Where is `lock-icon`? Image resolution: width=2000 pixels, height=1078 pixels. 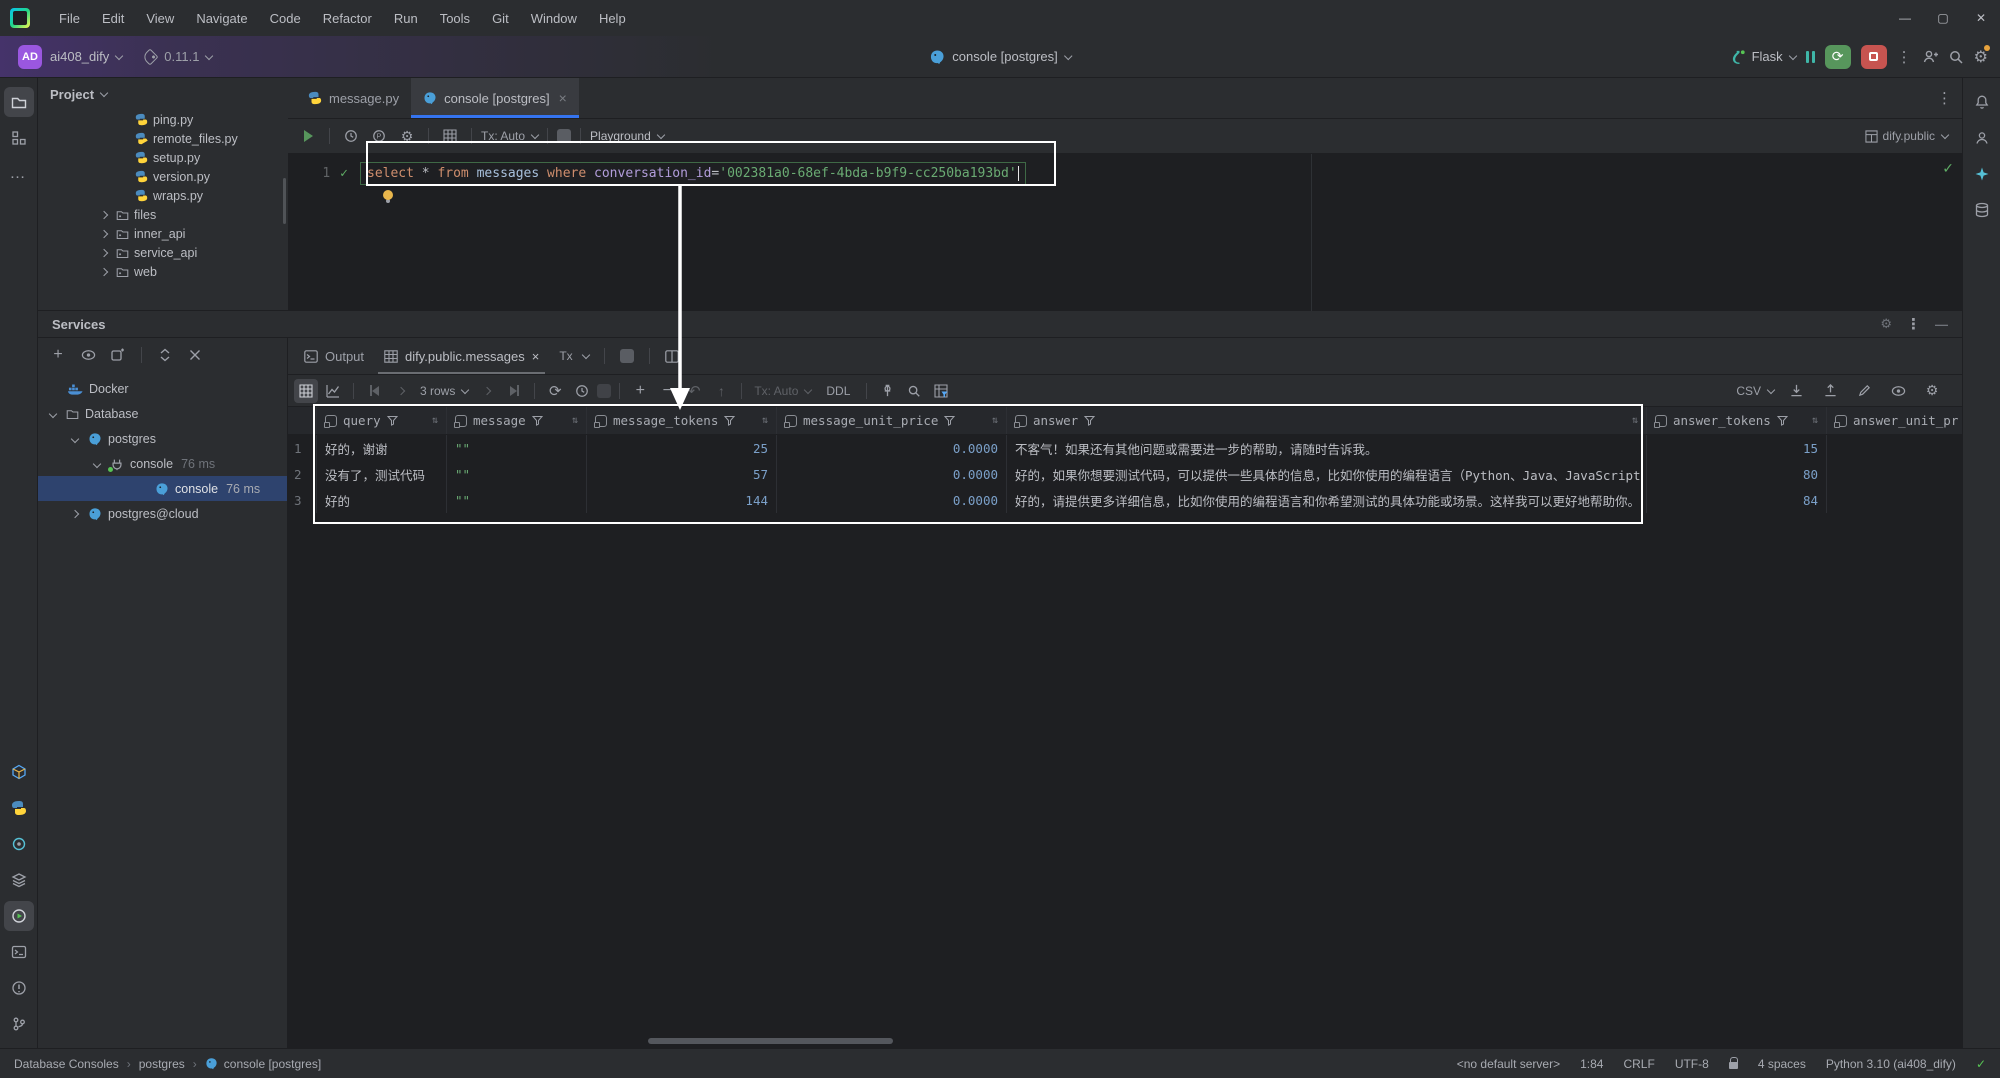 lock-icon is located at coordinates (1733, 1063).